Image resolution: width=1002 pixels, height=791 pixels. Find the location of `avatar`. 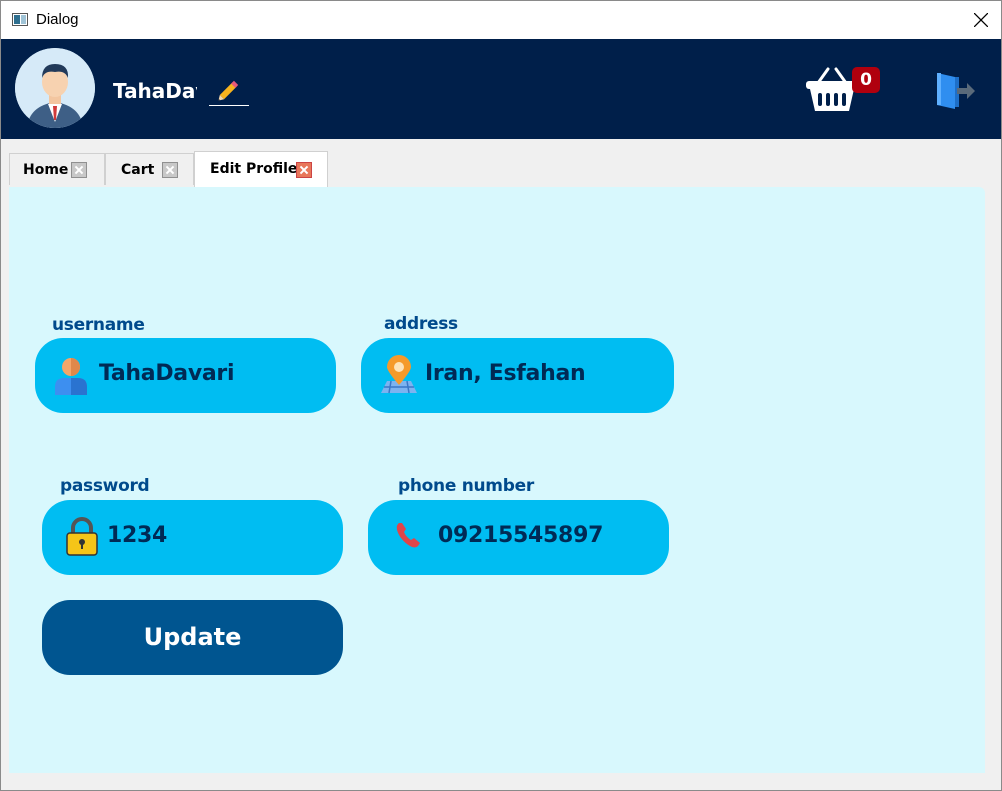

avatar is located at coordinates (55, 88).